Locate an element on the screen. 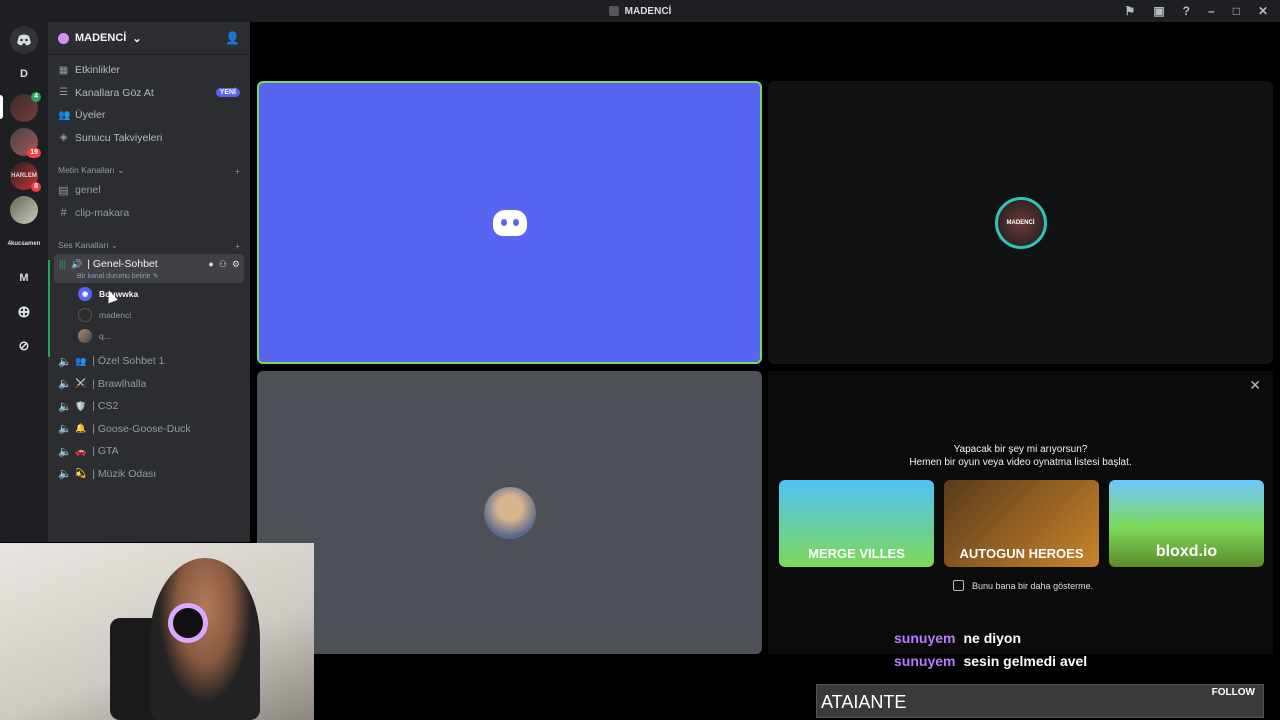 Image resolution: width=1280 pixels, height=720 pixels. user-avatar is located at coordinates (509, 512).